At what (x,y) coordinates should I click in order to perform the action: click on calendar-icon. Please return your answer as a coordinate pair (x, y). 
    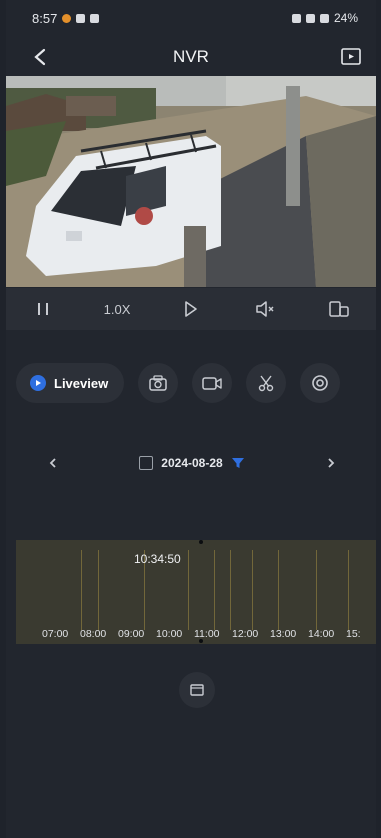
    Looking at the image, I should click on (146, 463).